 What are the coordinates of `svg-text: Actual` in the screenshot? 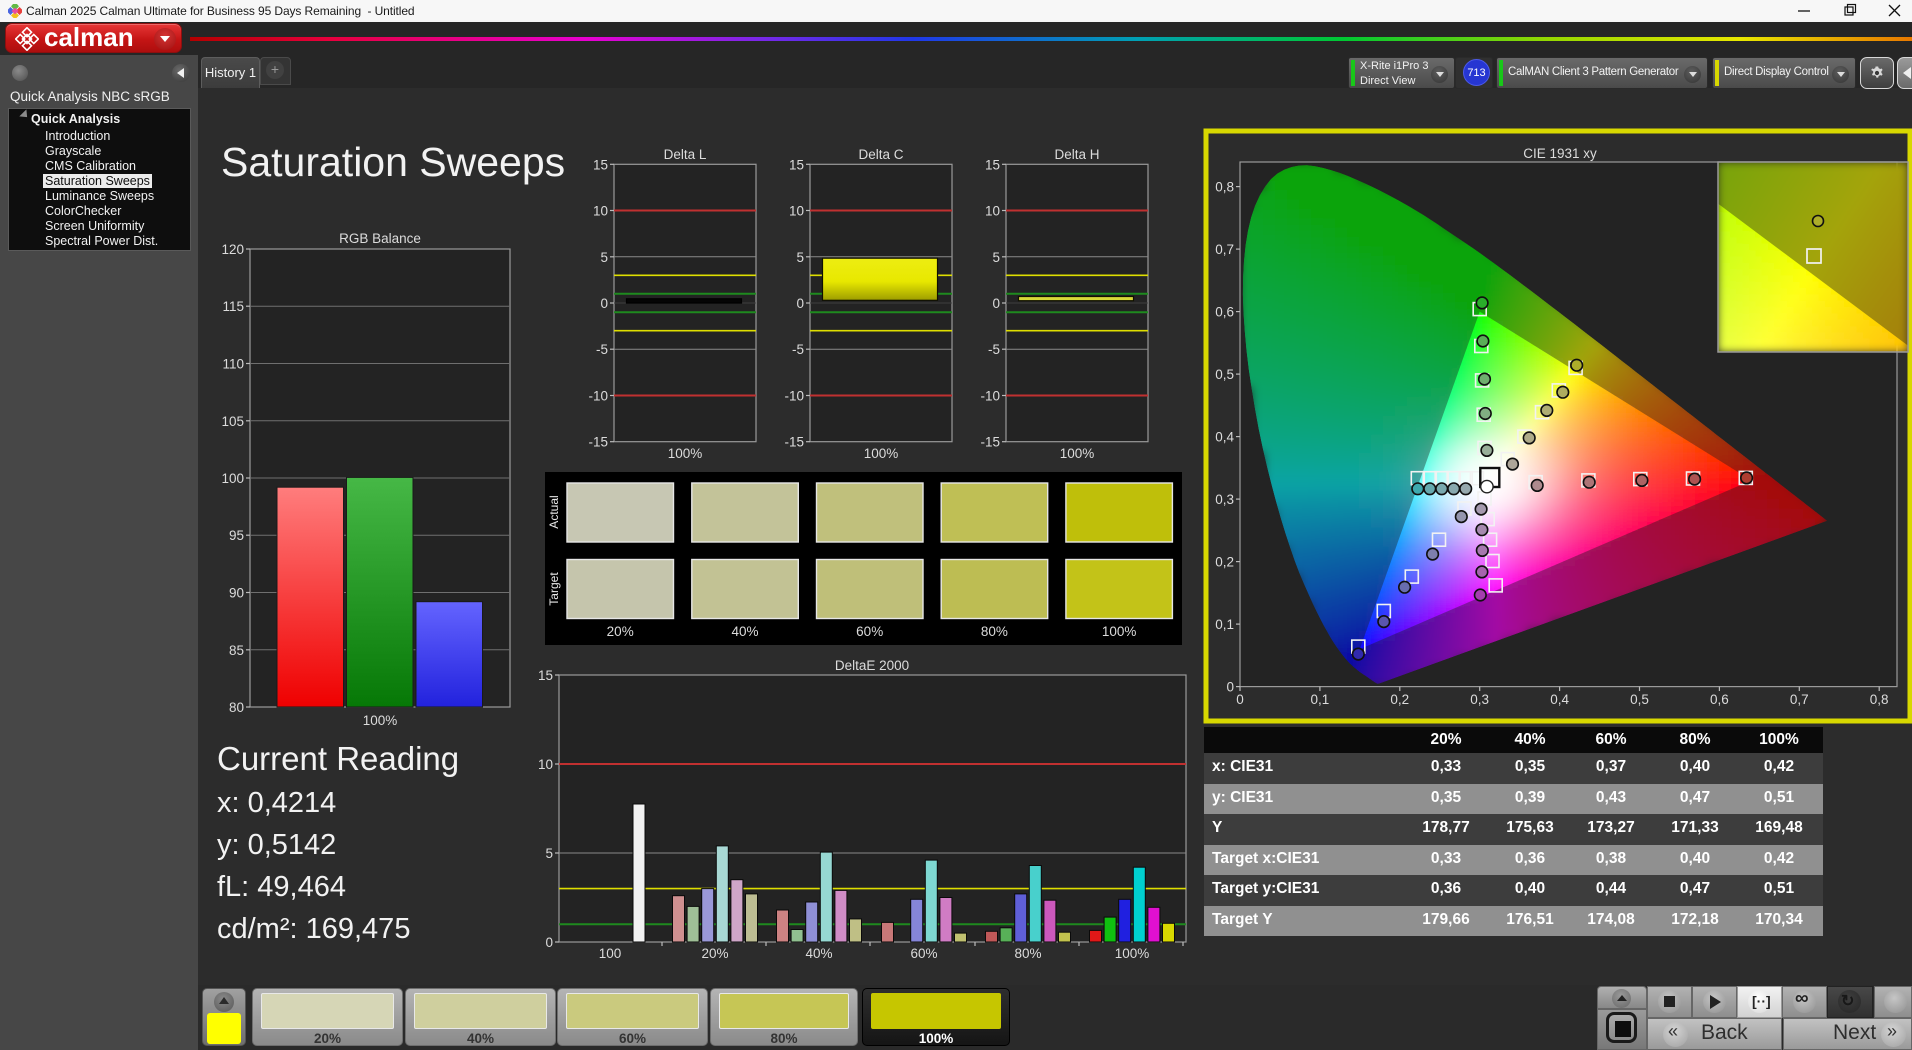 It's located at (554, 511).